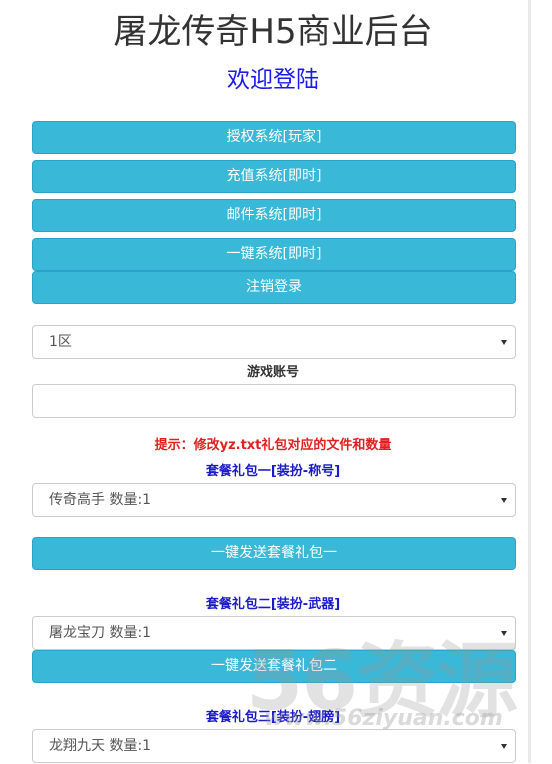 The width and height of the screenshot is (552, 764). Describe the element at coordinates (272, 372) in the screenshot. I see `account-label: 游戏账号` at that location.